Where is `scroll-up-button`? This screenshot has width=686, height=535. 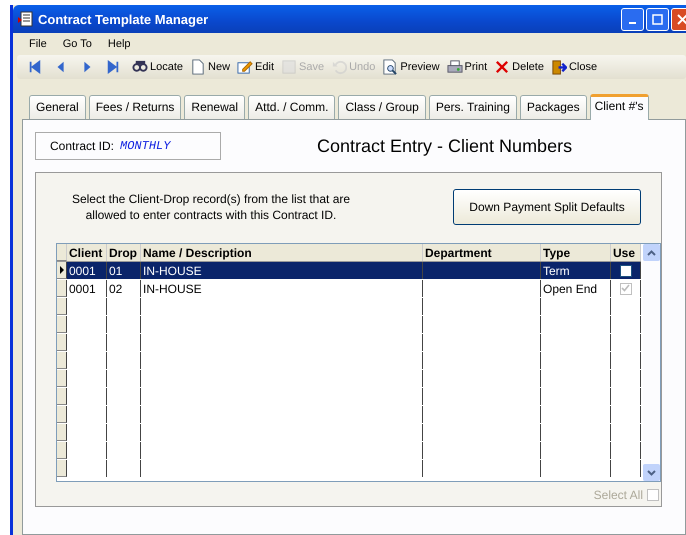
scroll-up-button is located at coordinates (651, 252).